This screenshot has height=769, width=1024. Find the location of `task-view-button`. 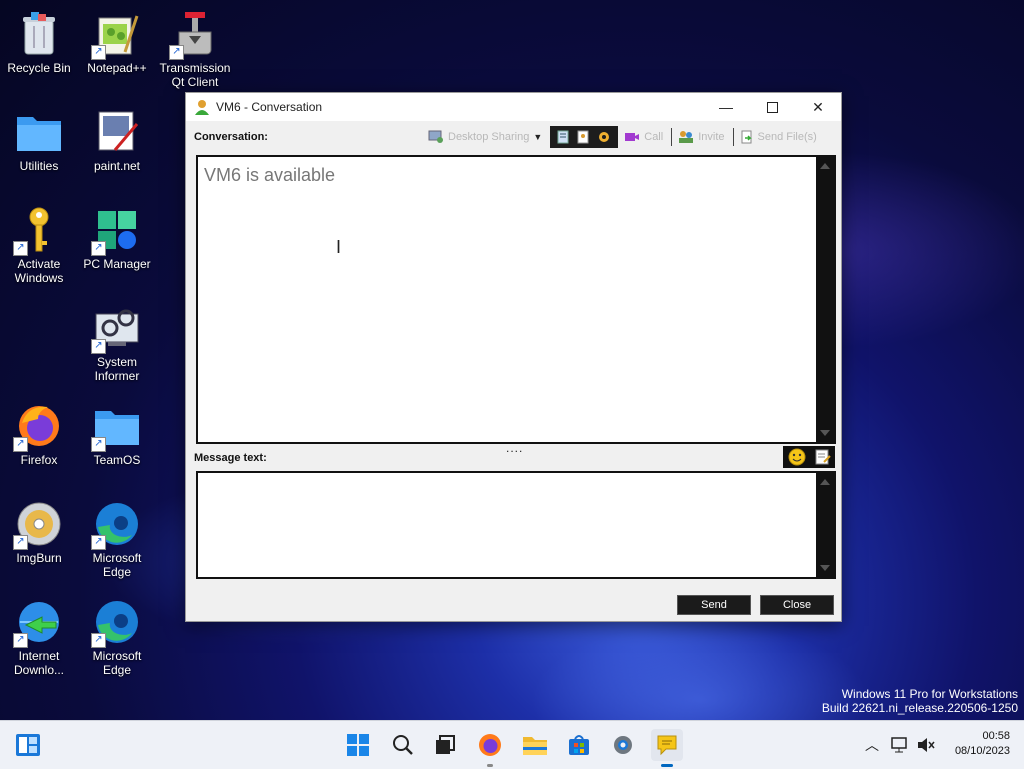

task-view-button is located at coordinates (445, 745).